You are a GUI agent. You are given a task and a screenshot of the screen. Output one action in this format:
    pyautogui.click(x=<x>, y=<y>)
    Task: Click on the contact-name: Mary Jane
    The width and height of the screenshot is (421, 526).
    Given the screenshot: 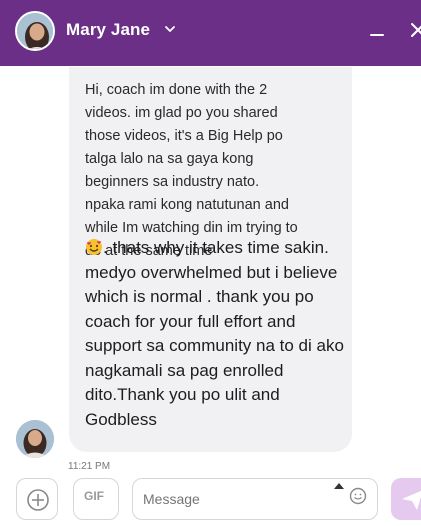 What is the action you would take?
    pyautogui.click(x=108, y=30)
    